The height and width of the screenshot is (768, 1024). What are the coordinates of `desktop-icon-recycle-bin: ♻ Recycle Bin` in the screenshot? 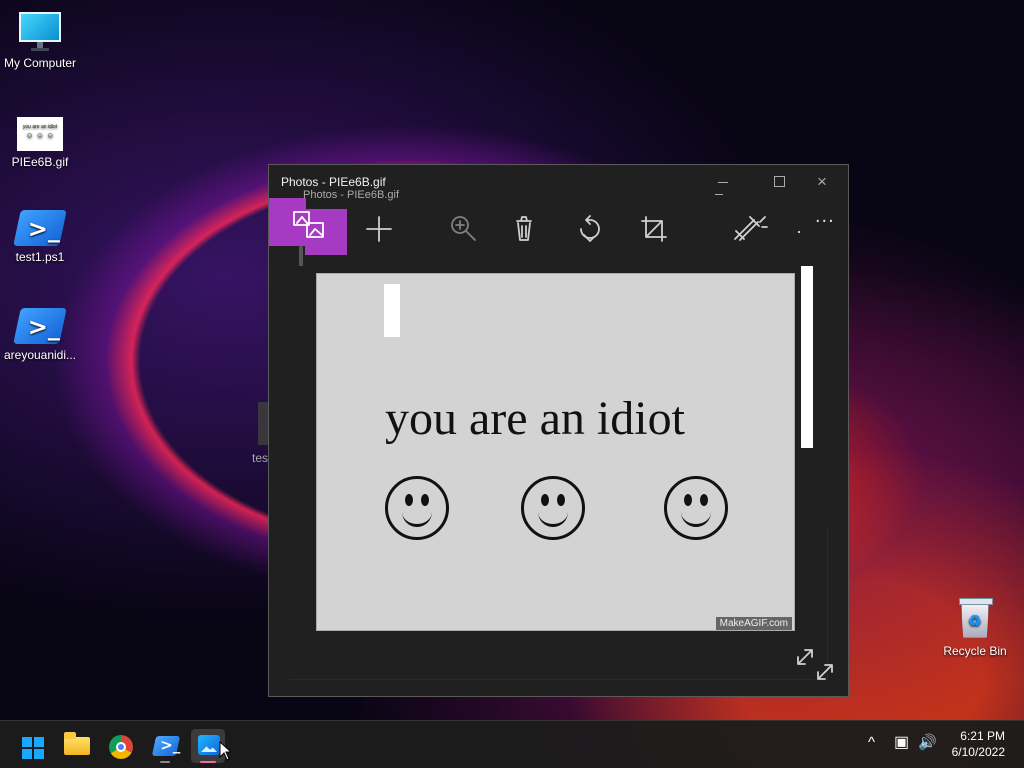 It's located at (975, 628).